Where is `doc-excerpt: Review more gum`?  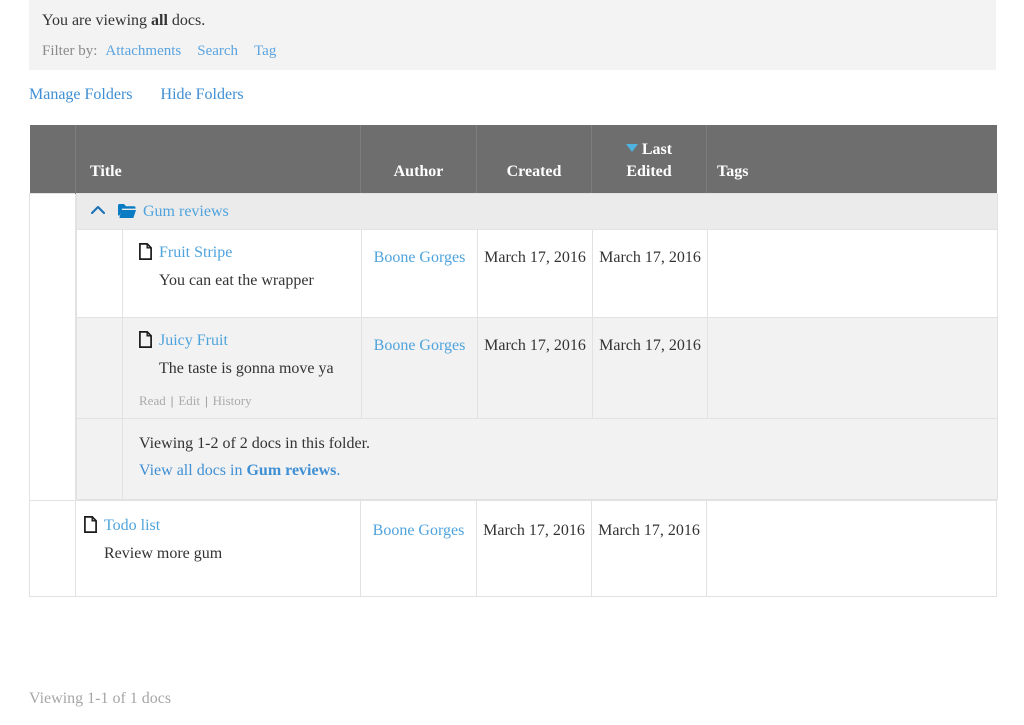 doc-excerpt: Review more gum is located at coordinates (163, 553).